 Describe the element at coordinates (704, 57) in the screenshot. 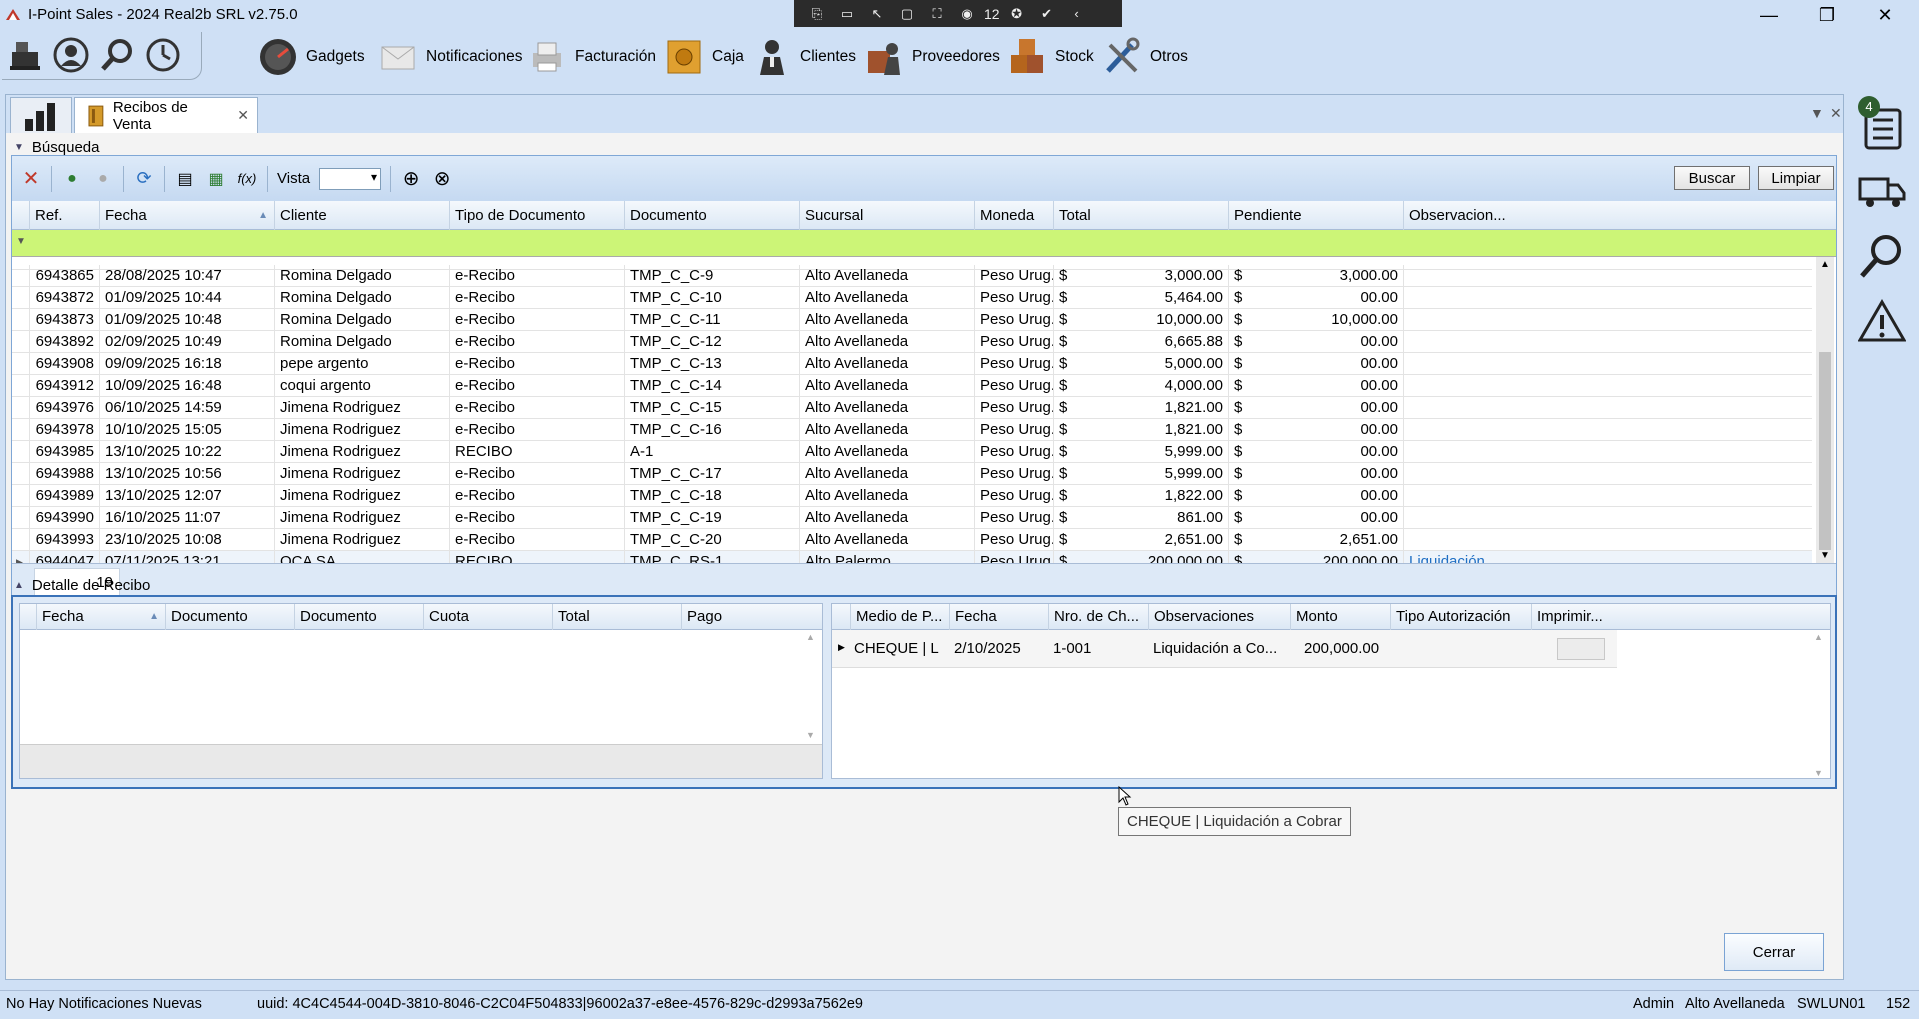

I see `menu-caja: Caja` at that location.